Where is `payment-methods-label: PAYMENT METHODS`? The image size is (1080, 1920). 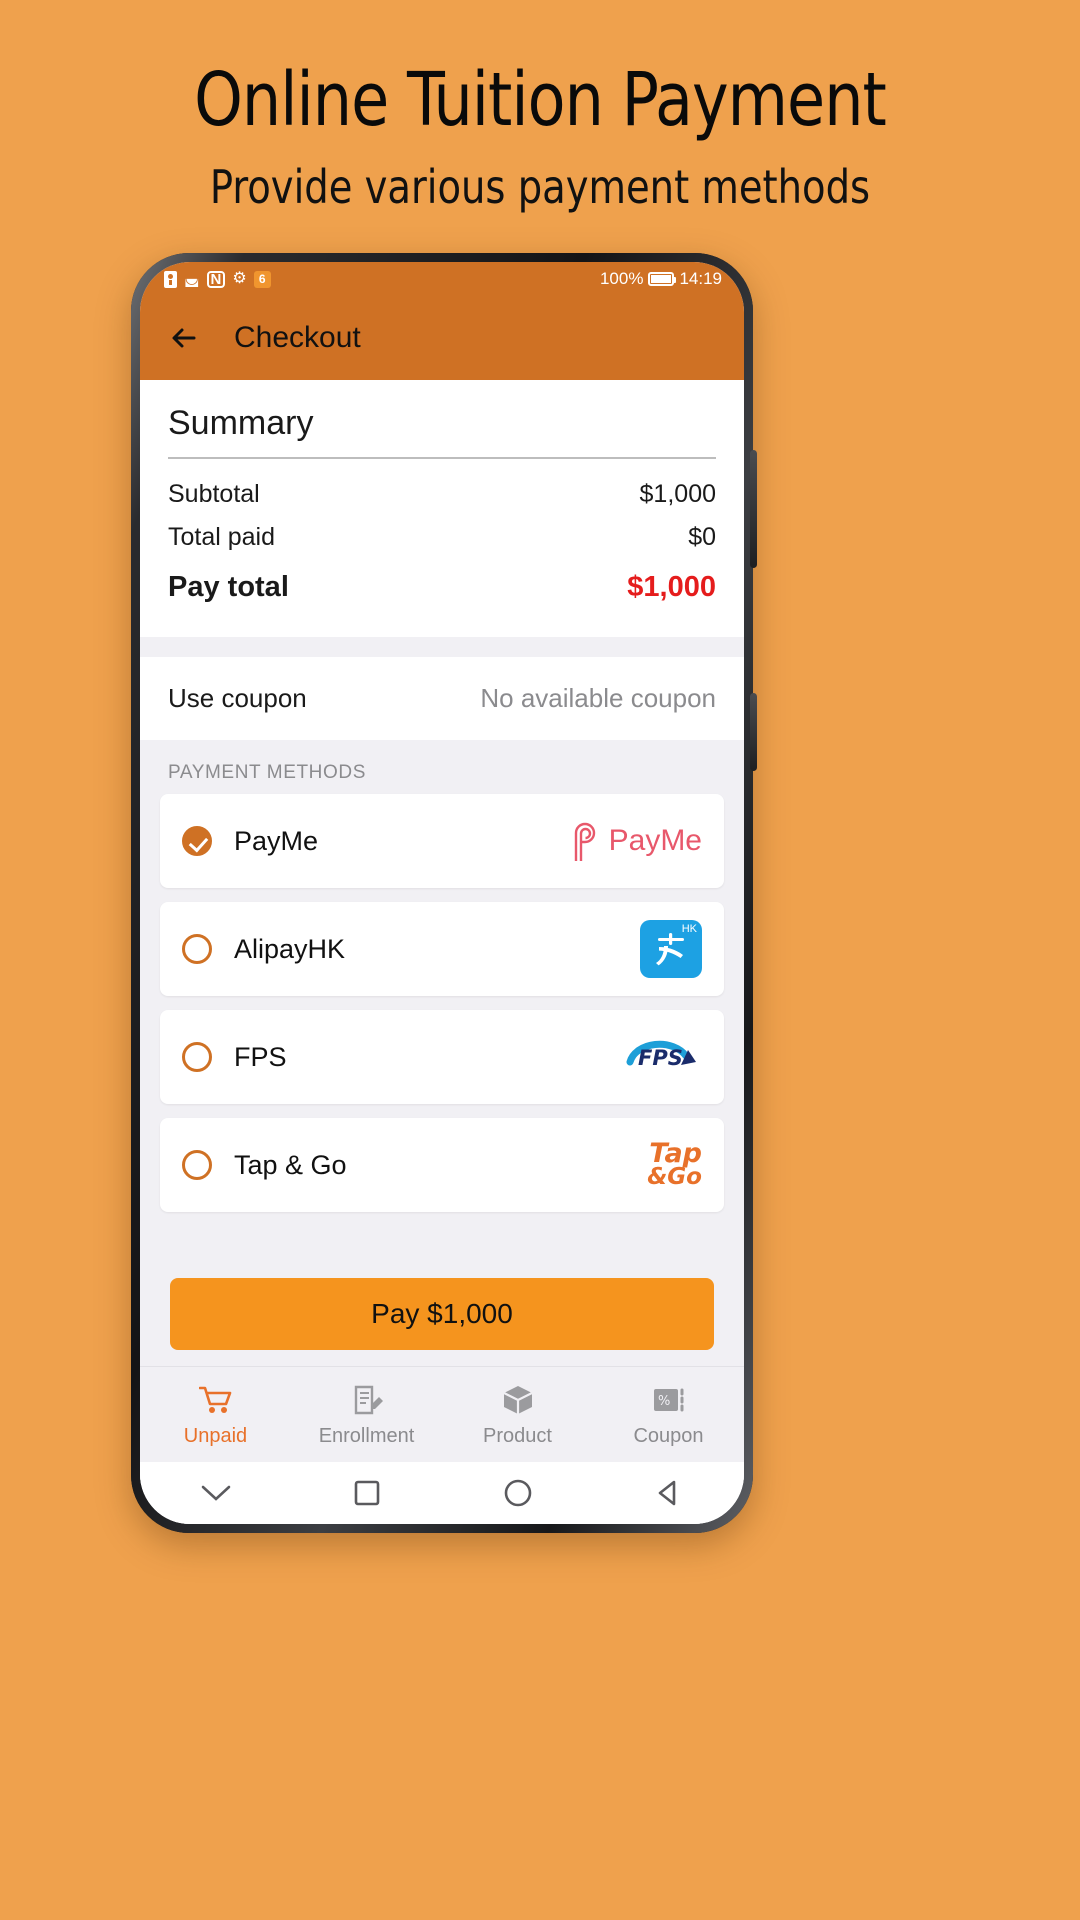 payment-methods-label: PAYMENT METHODS is located at coordinates (267, 772).